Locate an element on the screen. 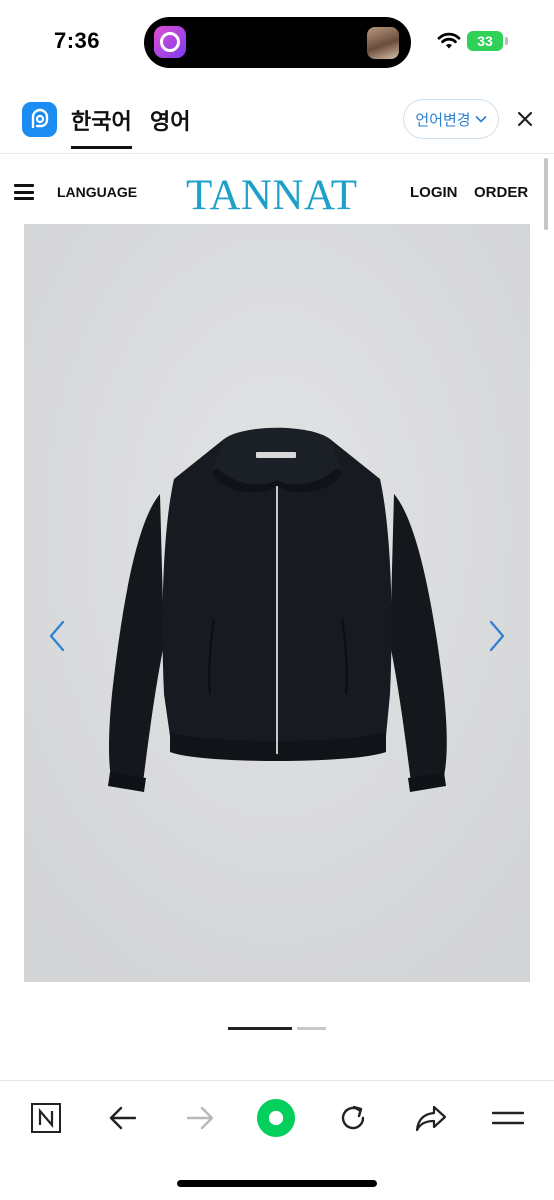  site-logo: TANNAT is located at coordinates (272, 195).